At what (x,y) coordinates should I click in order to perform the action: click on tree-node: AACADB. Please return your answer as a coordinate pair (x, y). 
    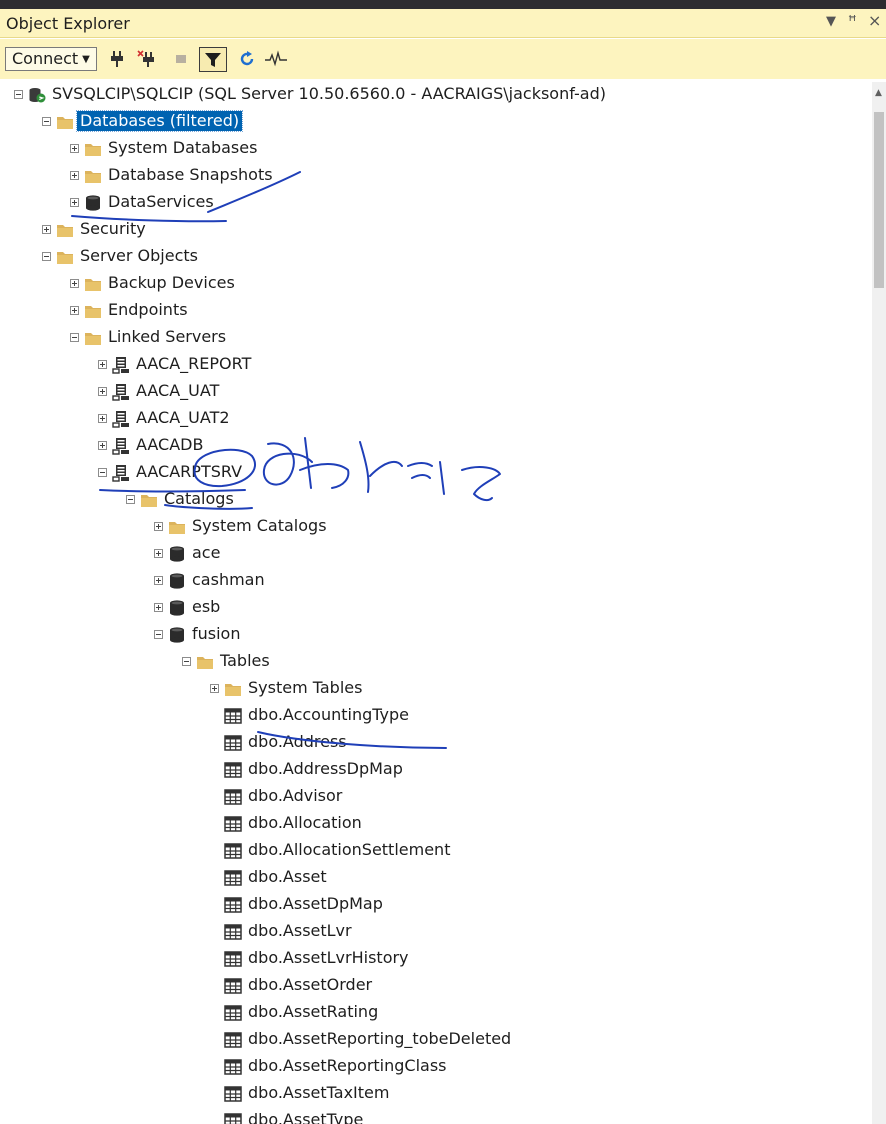
    Looking at the image, I should click on (436, 446).